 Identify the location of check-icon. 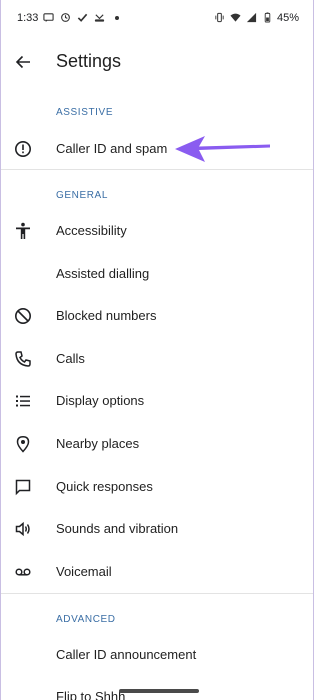
(82, 17).